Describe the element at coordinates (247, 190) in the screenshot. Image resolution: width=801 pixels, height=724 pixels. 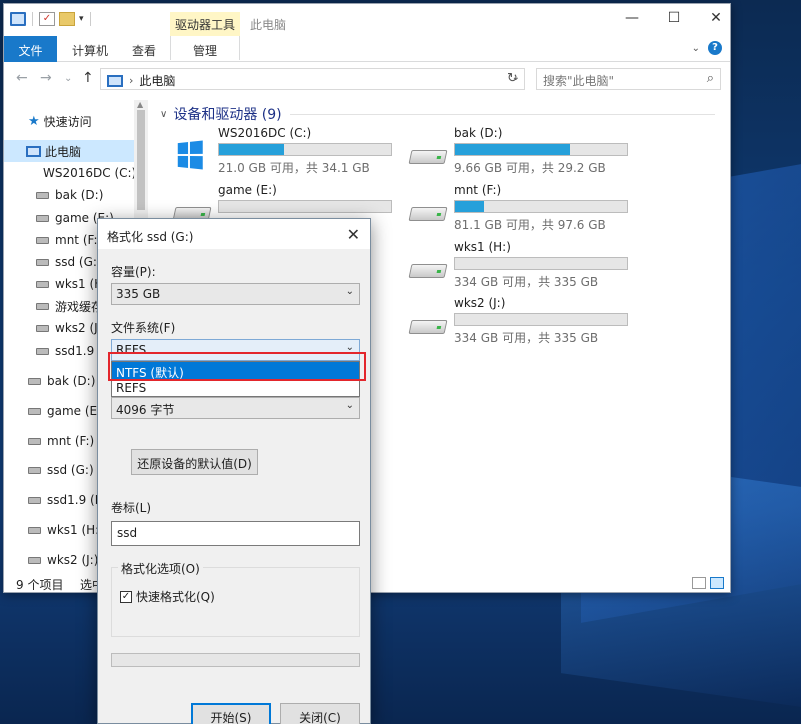
I see `drive-name: game (E:)` at that location.